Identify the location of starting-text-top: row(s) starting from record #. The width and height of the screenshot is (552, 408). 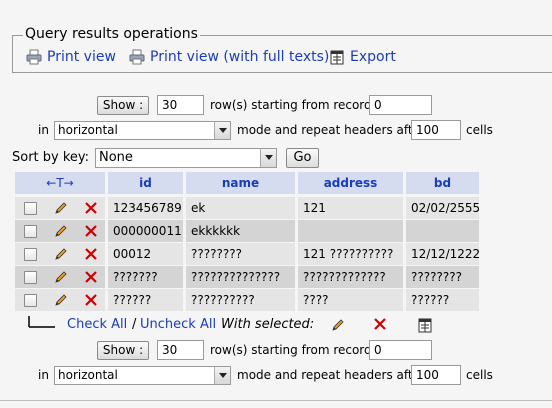
(298, 105).